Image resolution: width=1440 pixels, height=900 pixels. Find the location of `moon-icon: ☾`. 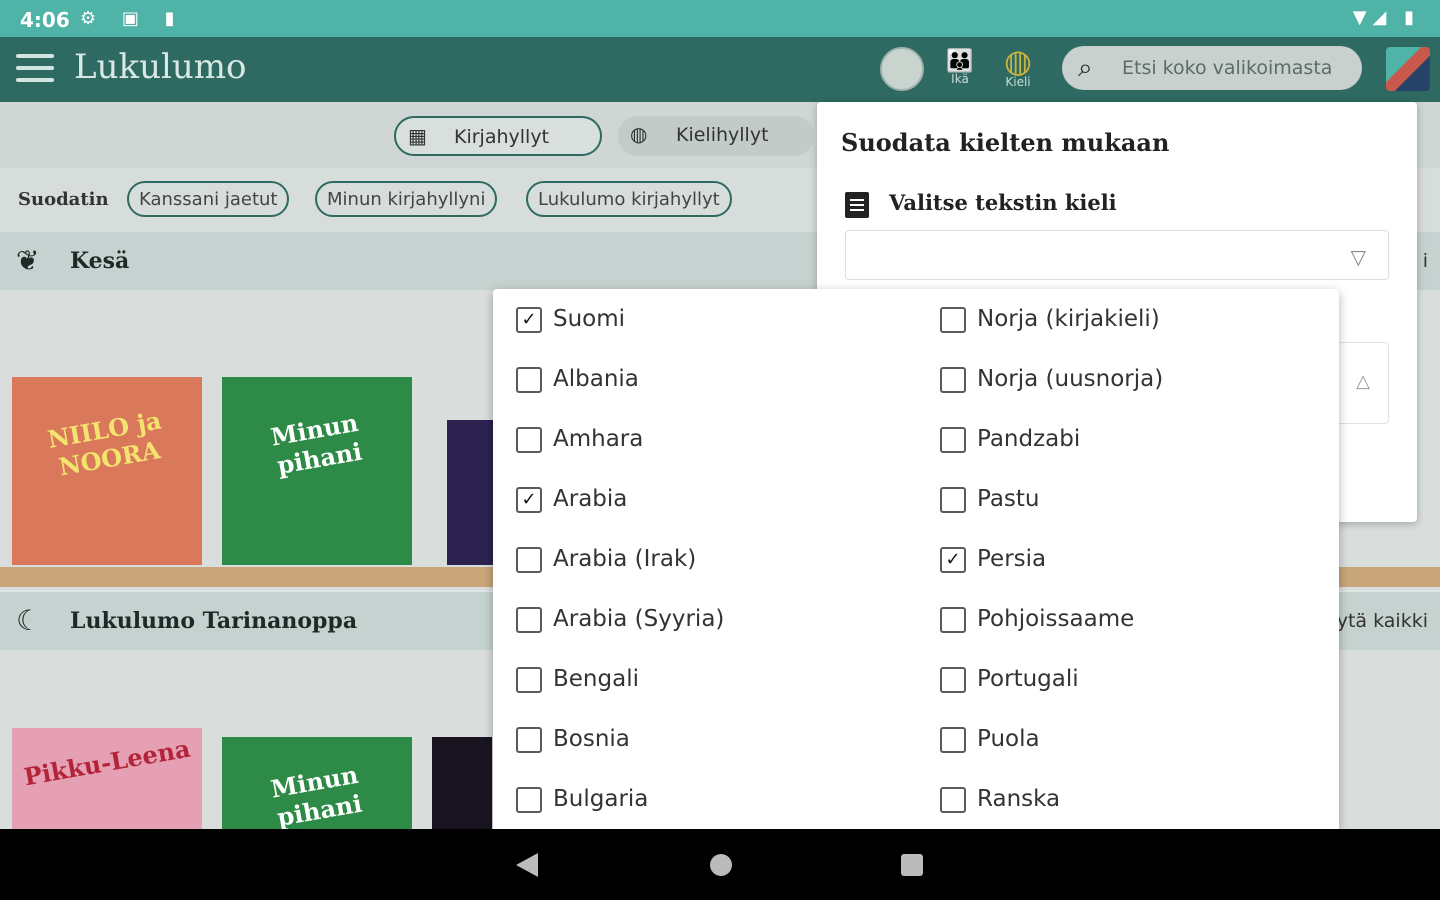

moon-icon: ☾ is located at coordinates (29, 620).